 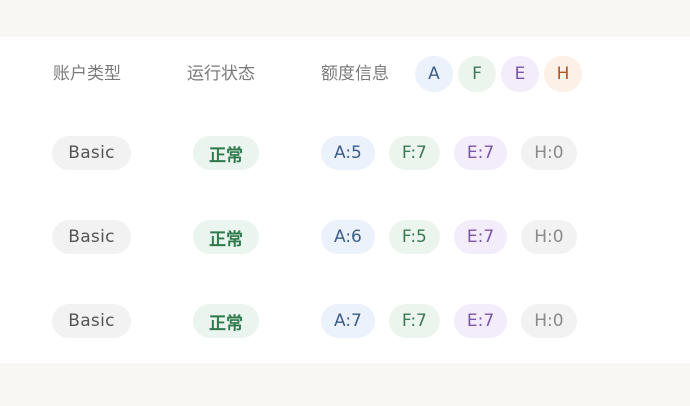 What do you see at coordinates (480, 321) in the screenshot?
I see `quota-chip-e: E:7` at bounding box center [480, 321].